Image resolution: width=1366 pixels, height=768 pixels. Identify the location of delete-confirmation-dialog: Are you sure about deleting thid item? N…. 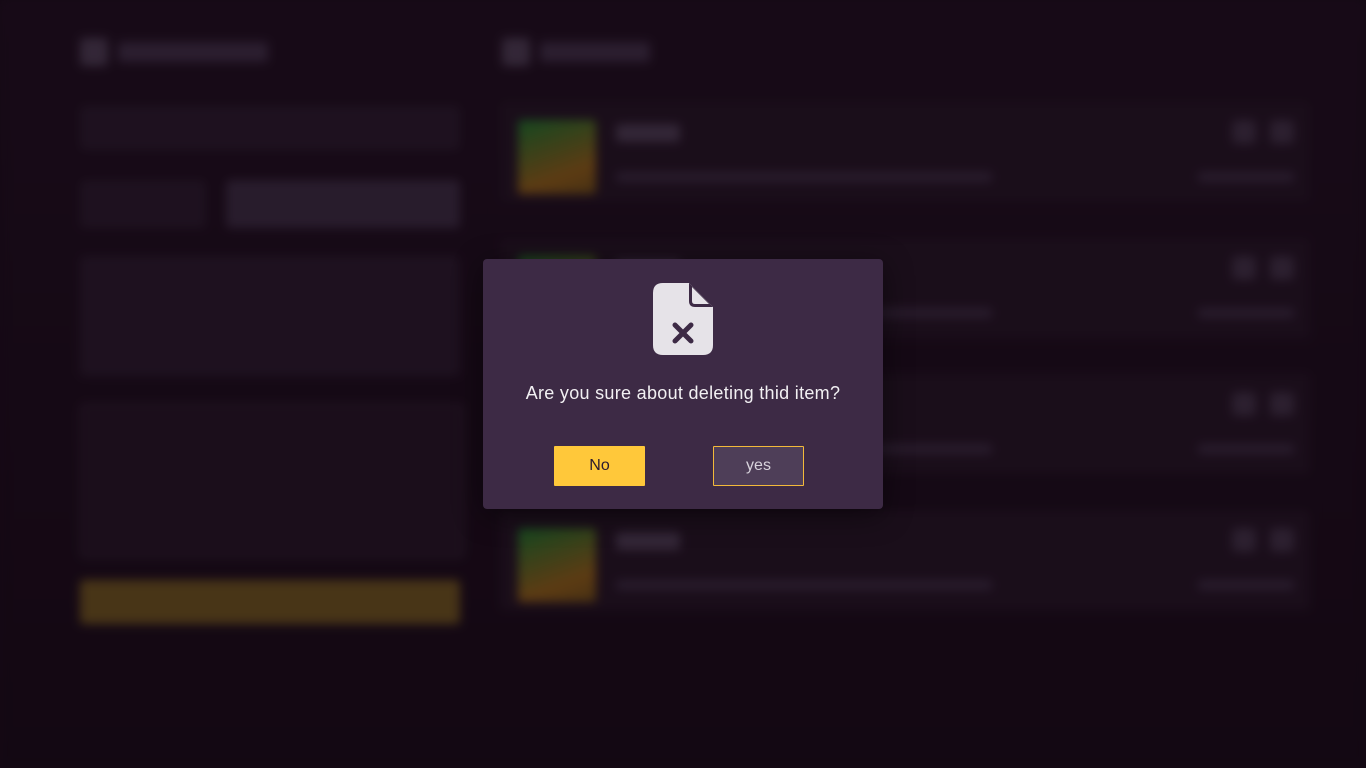
(683, 384).